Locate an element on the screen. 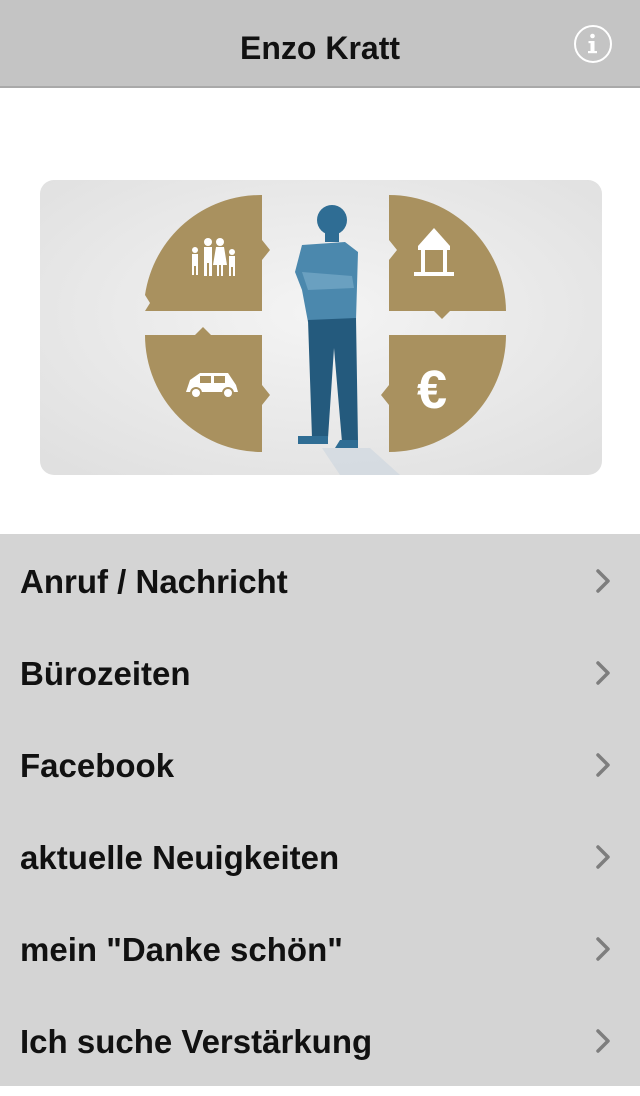 The width and height of the screenshot is (640, 1096). menu-item-buerozeiten: Bürozeiten is located at coordinates (320, 672).